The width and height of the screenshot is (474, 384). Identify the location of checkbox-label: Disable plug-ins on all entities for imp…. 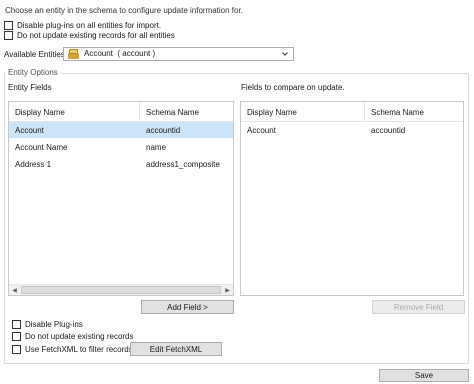
(89, 25).